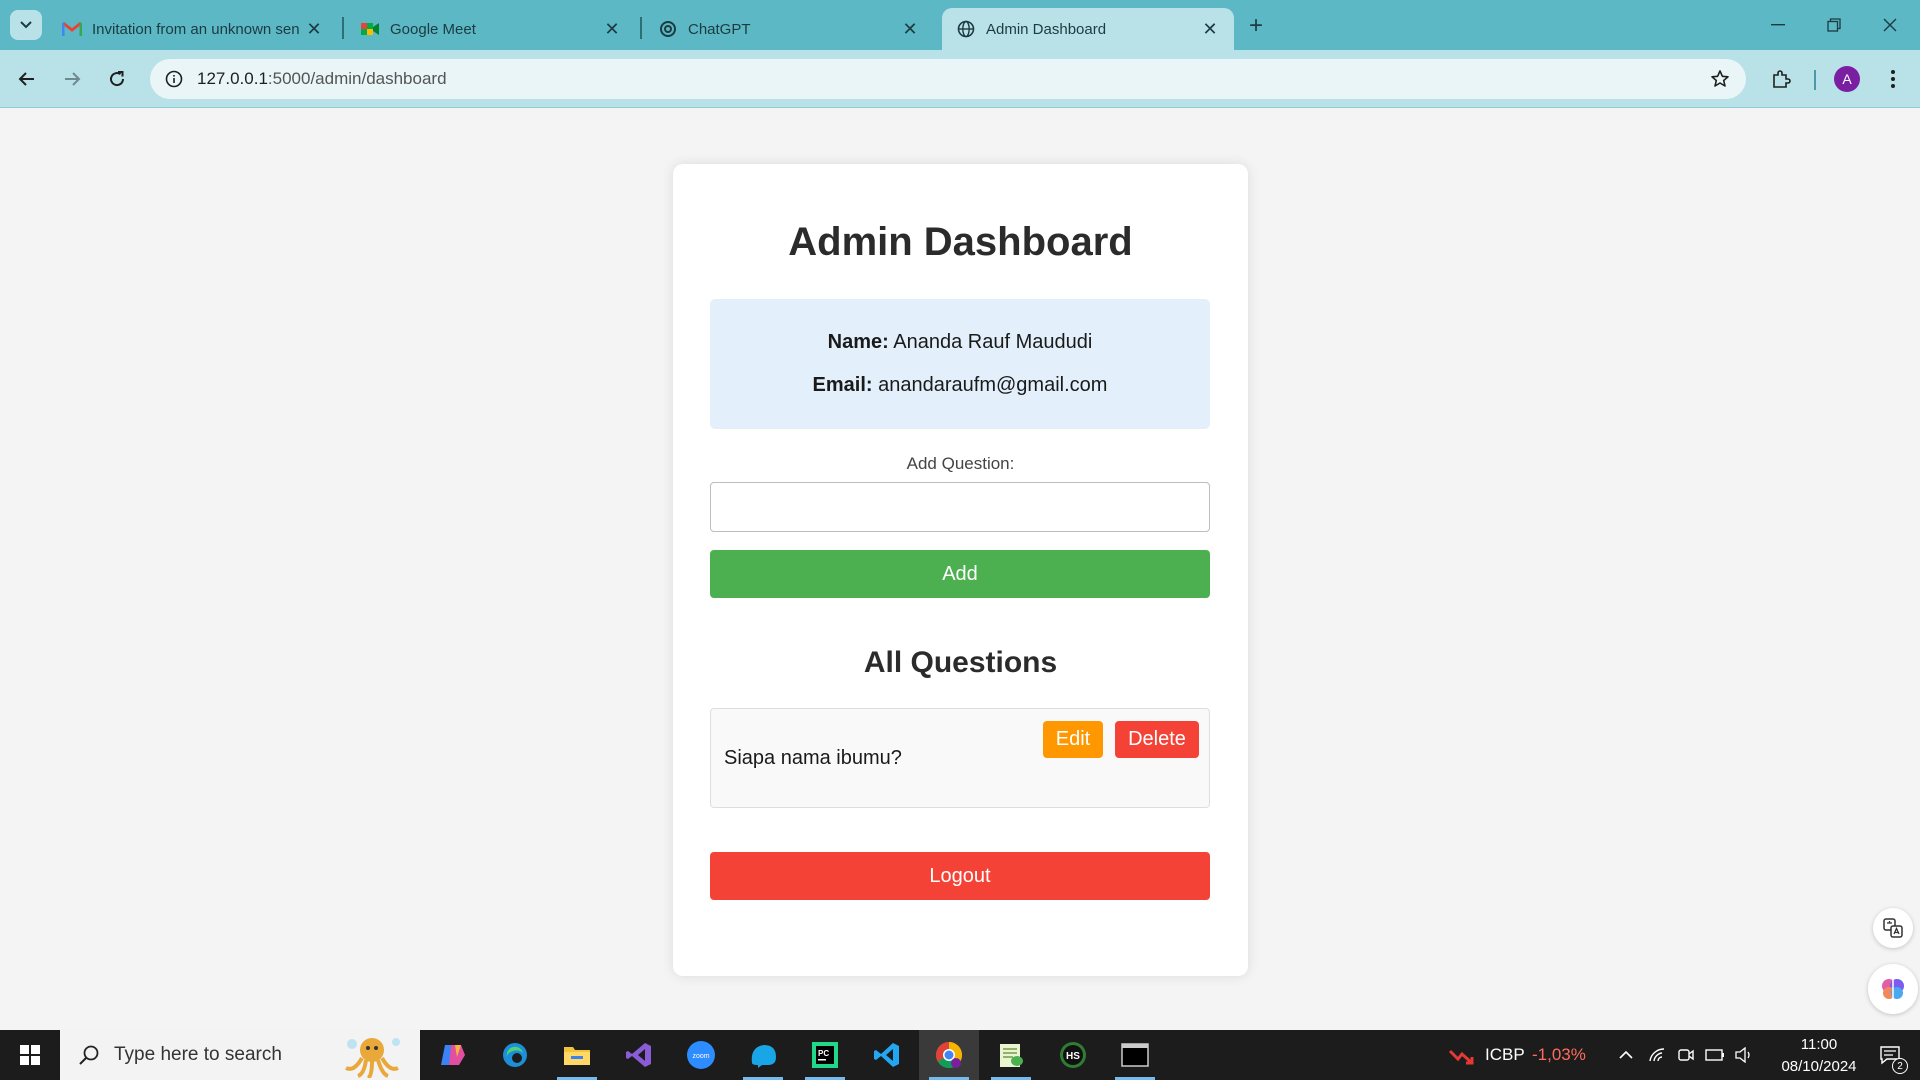 The width and height of the screenshot is (1920, 1080). I want to click on profile-email-line: Email: anandaraufm@gmail.com, so click(960, 385).